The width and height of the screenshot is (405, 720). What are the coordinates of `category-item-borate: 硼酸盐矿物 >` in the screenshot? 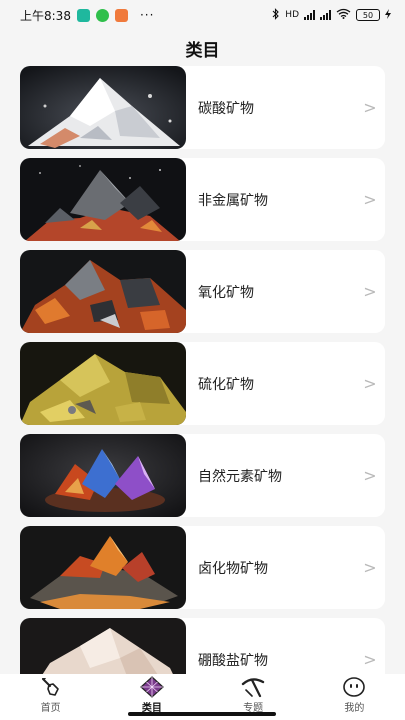 It's located at (202, 646).